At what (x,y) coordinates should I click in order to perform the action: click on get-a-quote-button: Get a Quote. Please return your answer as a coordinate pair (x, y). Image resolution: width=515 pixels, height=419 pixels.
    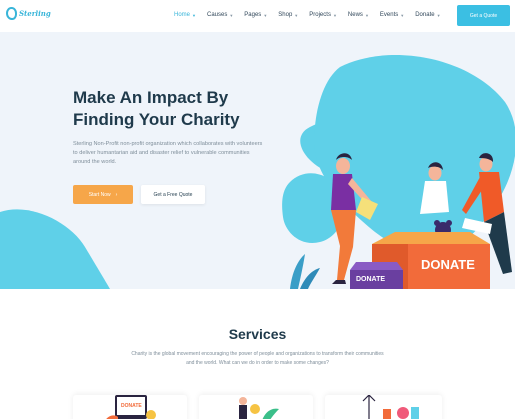
    Looking at the image, I should click on (483, 15).